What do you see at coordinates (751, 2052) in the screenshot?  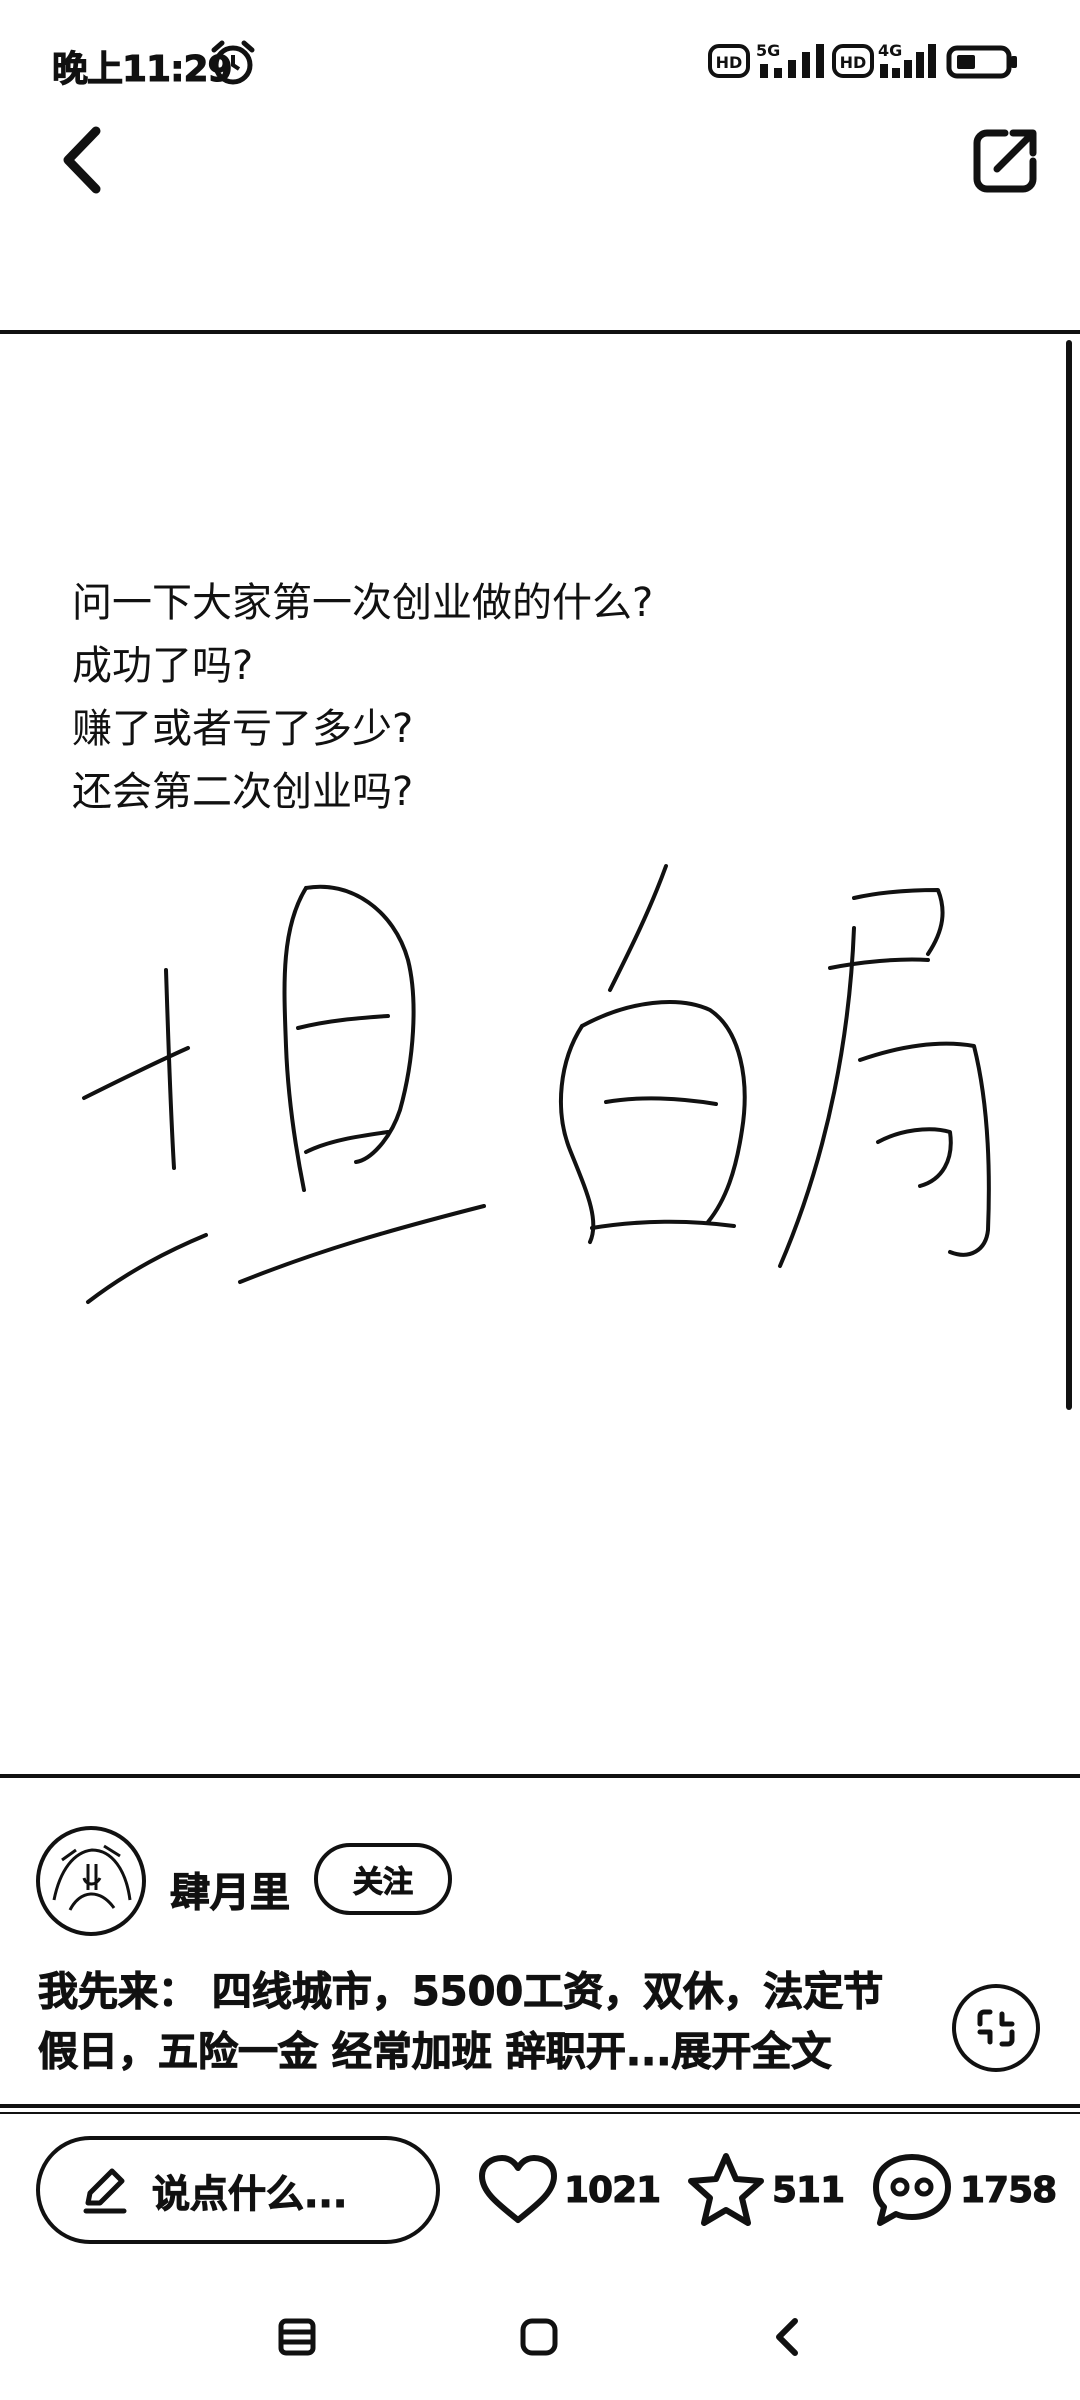 I see `expand-full-text-link: 展开全文` at bounding box center [751, 2052].